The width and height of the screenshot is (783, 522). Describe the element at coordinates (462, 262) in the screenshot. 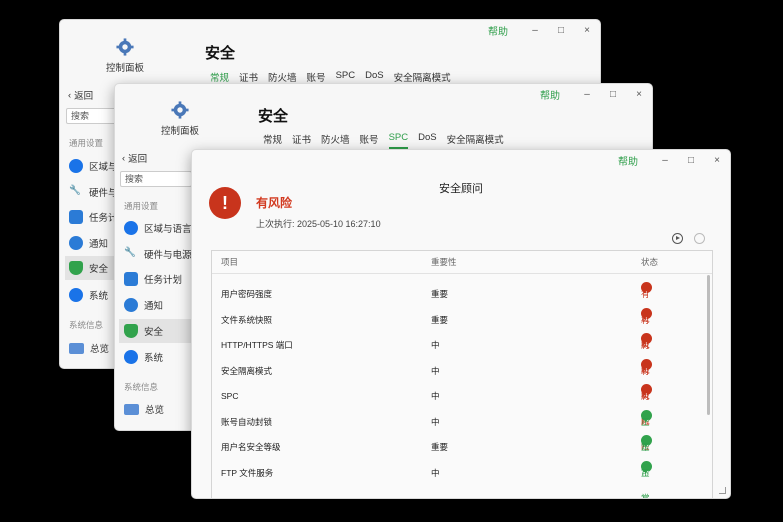

I see `table-header: 项目 重要性 状态` at that location.